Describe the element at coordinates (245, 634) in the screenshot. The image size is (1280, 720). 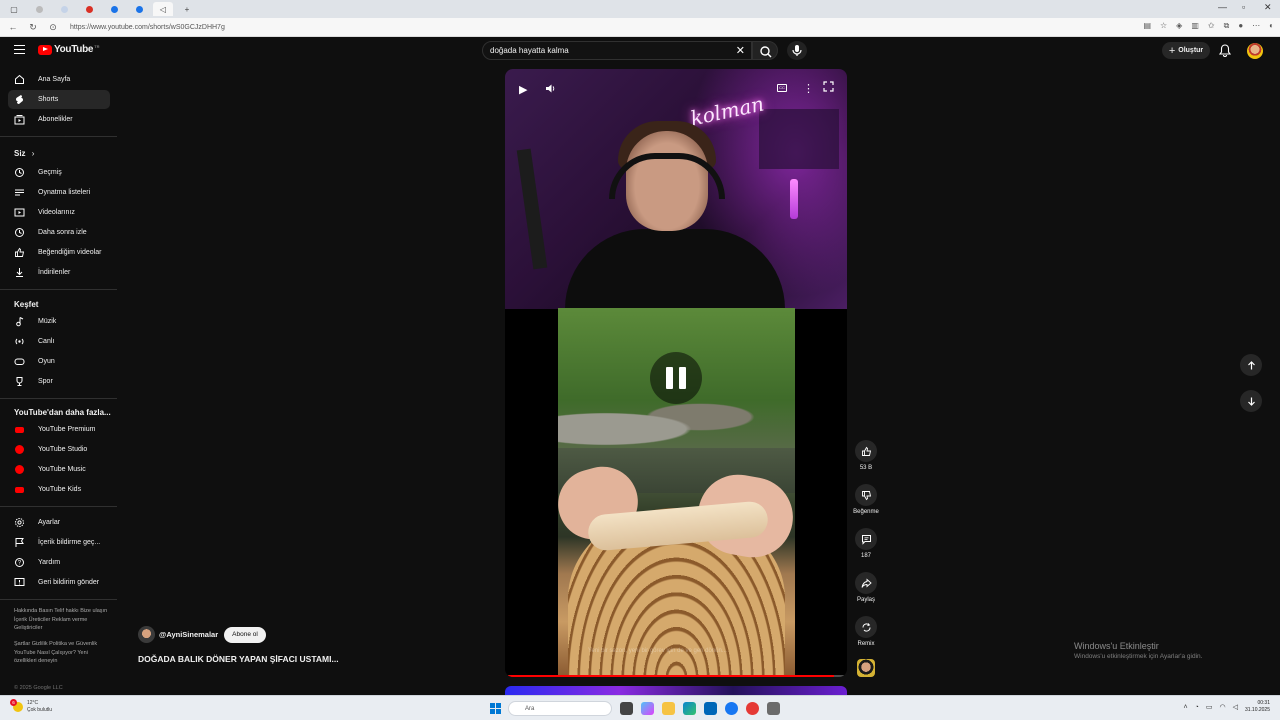
I see `subscribe-button: Abone ol` at that location.